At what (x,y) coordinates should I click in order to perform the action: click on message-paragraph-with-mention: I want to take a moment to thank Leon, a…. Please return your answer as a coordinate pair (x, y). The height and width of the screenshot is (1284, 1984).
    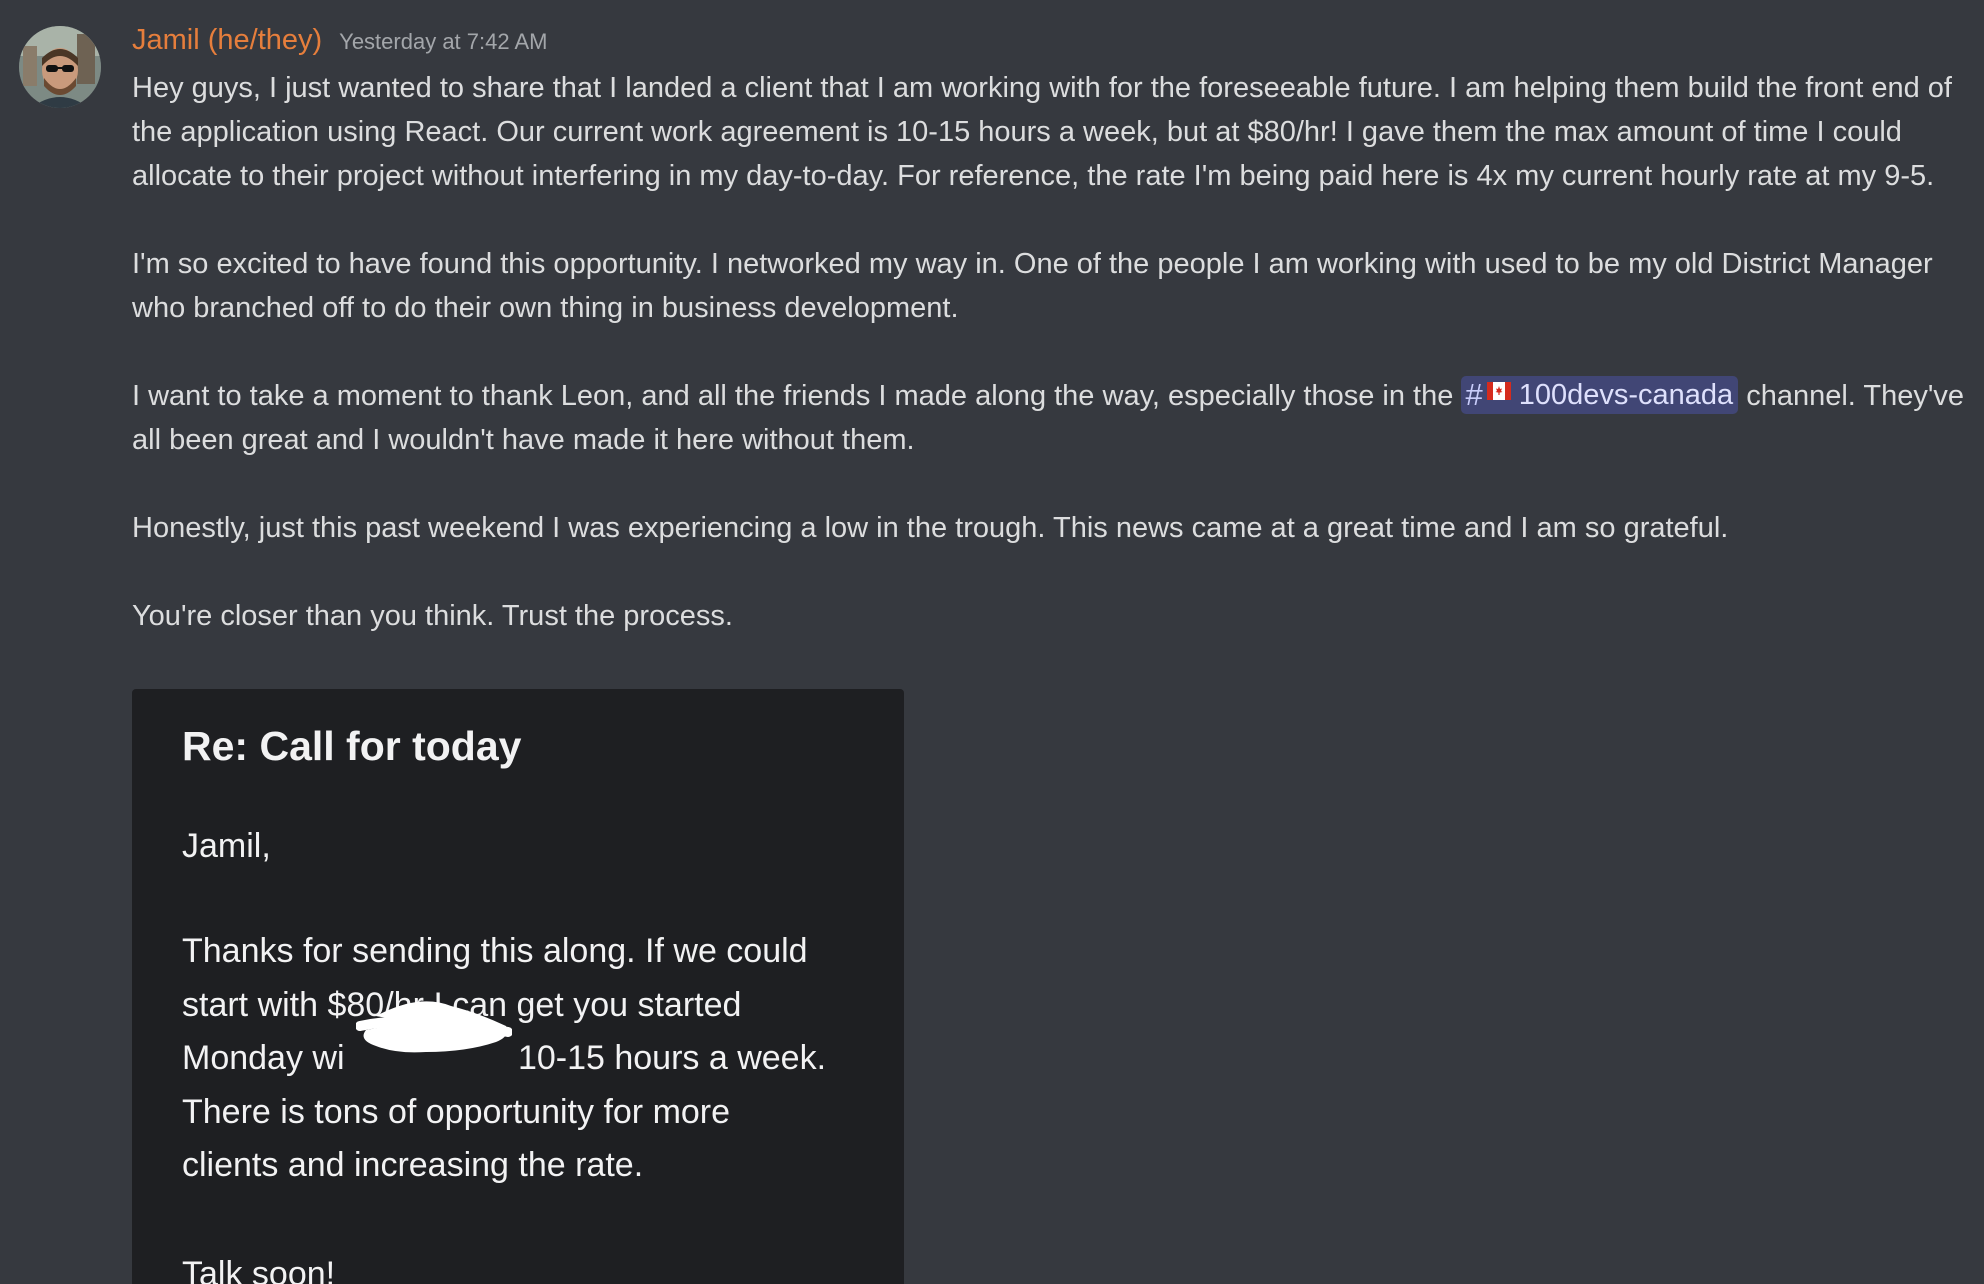
    Looking at the image, I should click on (1052, 418).